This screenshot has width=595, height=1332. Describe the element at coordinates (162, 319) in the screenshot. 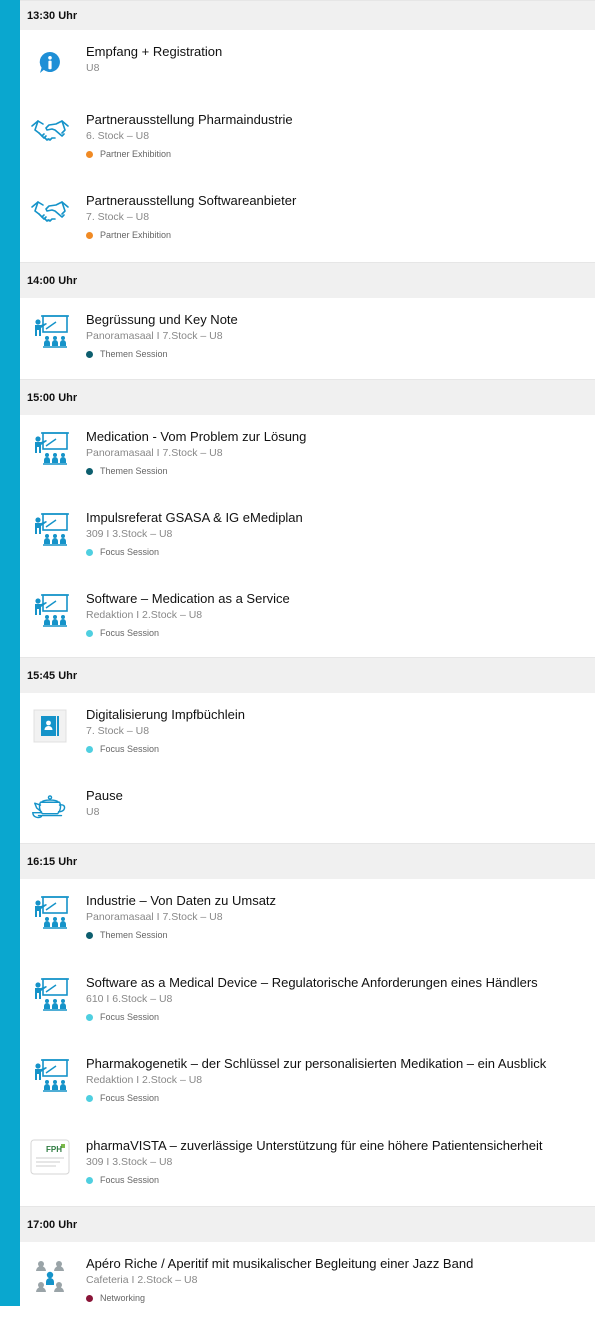

I see `session-title: Begrüssung und Key Note` at that location.